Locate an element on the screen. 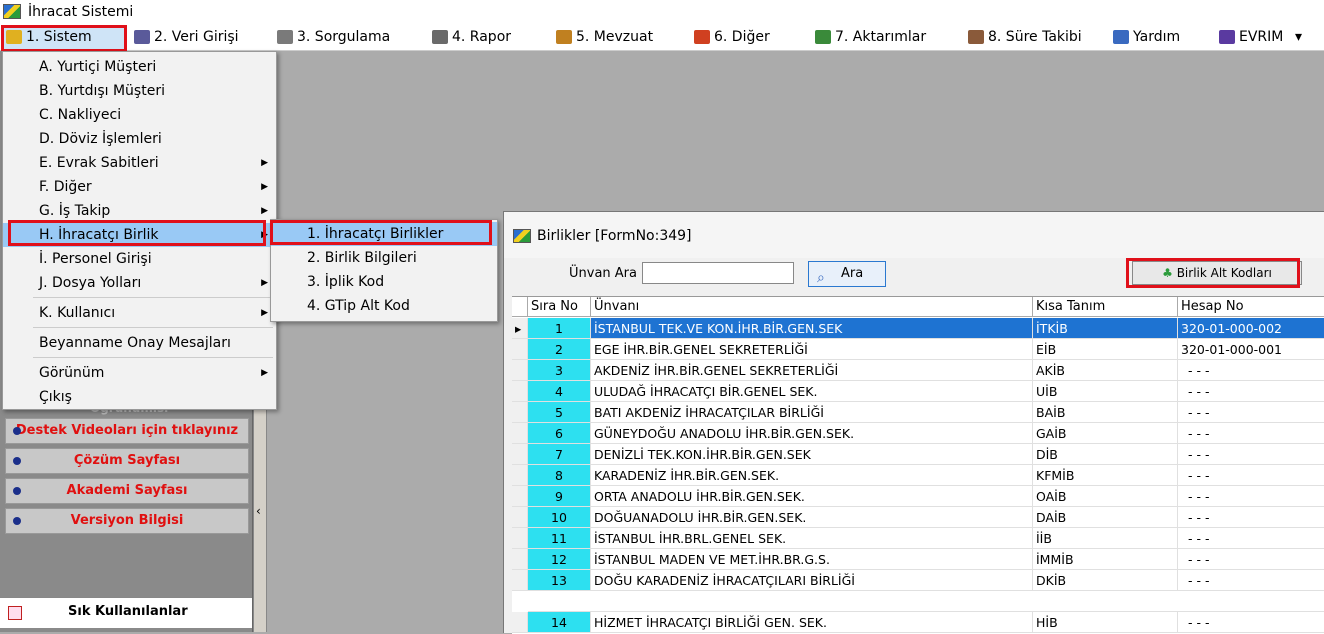 Image resolution: width=1324 pixels, height=634 pixels. submenu-item-ihracatci-birlikler: 1. İhracatçı Birlikler is located at coordinates (384, 234).